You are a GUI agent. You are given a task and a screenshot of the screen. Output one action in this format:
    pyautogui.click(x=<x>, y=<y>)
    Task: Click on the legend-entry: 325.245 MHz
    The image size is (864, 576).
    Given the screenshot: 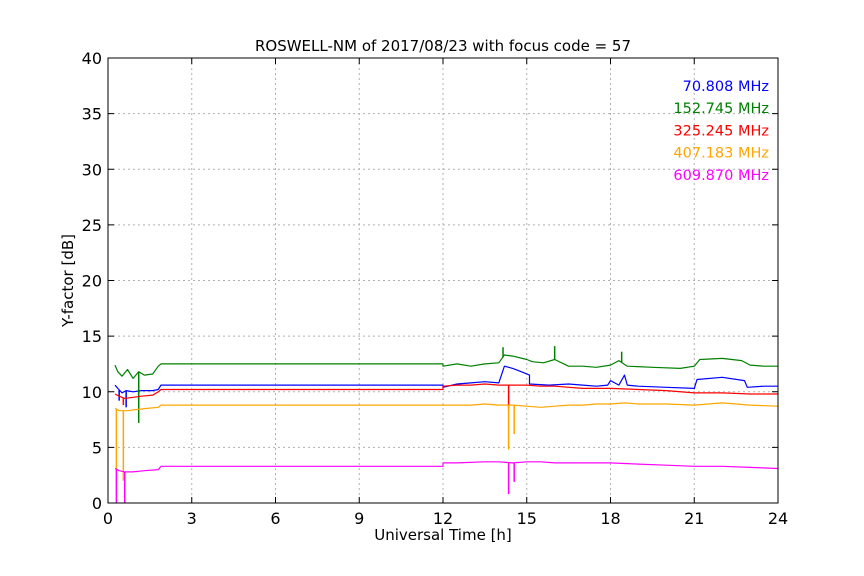 What is the action you would take?
    pyautogui.click(x=721, y=131)
    